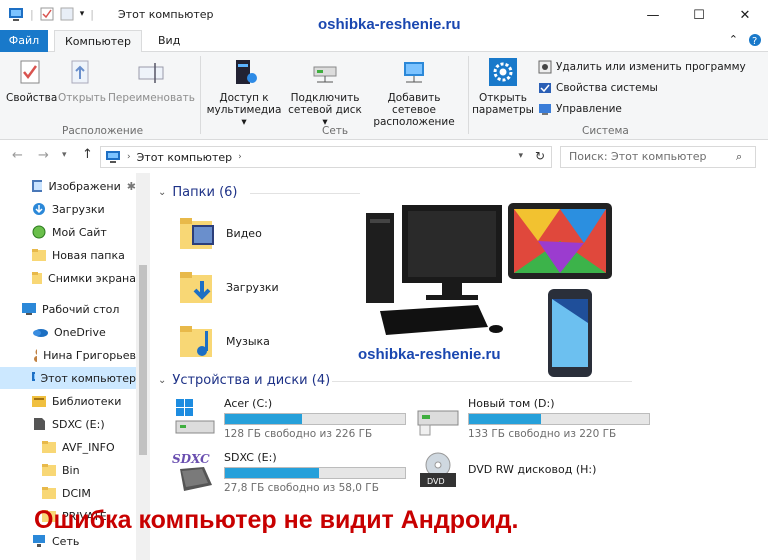 The width and height of the screenshot is (768, 560). What do you see at coordinates (699, 15) in the screenshot?
I see `maximize-button: ☐` at bounding box center [699, 15].